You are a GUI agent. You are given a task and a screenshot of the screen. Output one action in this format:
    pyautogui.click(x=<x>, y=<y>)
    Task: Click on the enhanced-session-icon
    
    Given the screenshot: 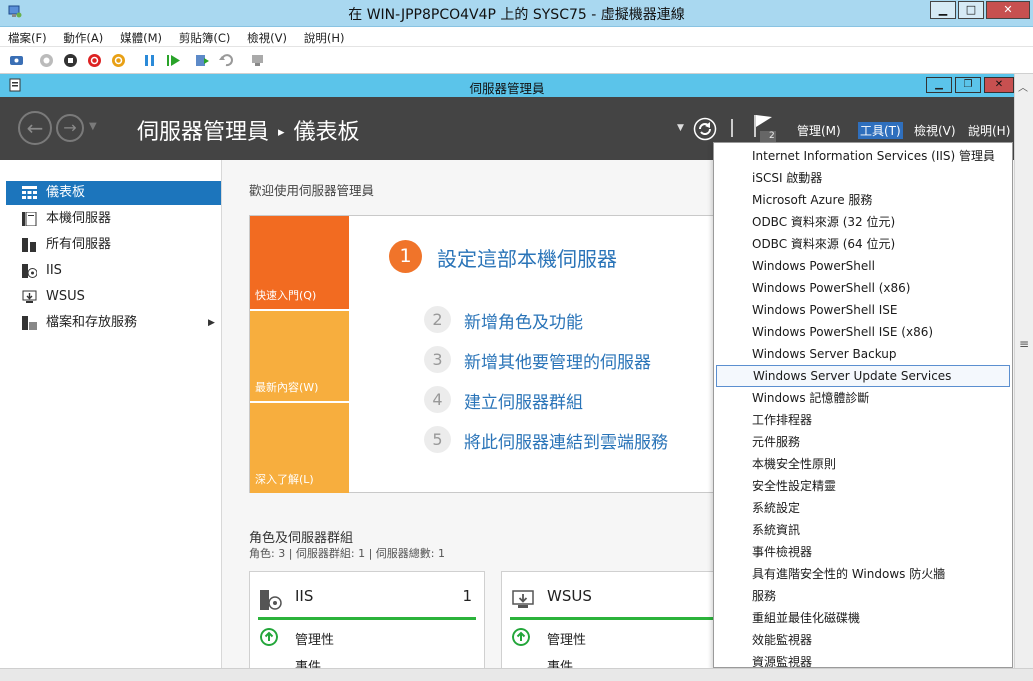 What is the action you would take?
    pyautogui.click(x=257, y=60)
    